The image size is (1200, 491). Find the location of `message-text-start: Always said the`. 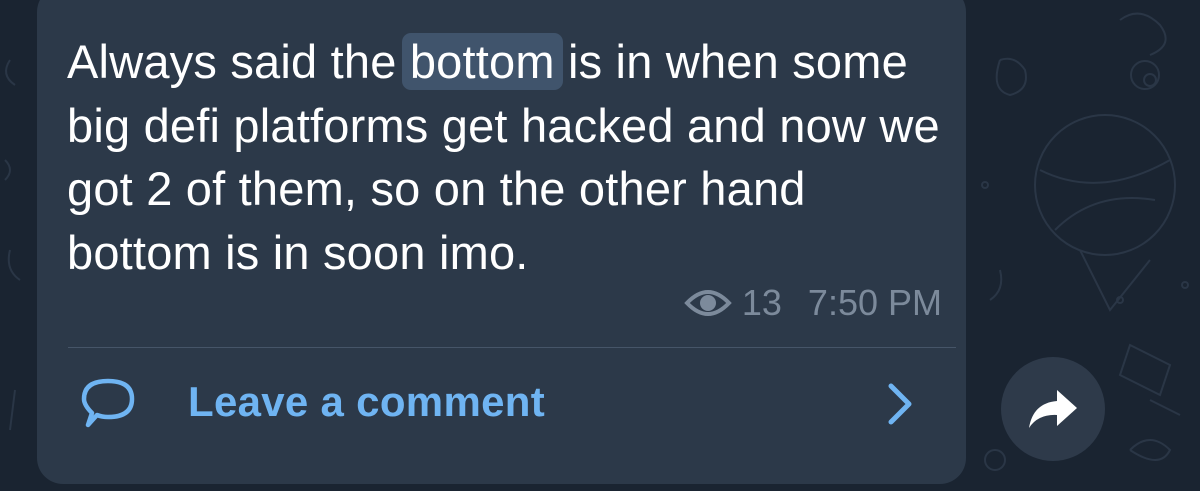

message-text-start: Always said the is located at coordinates (238, 61).